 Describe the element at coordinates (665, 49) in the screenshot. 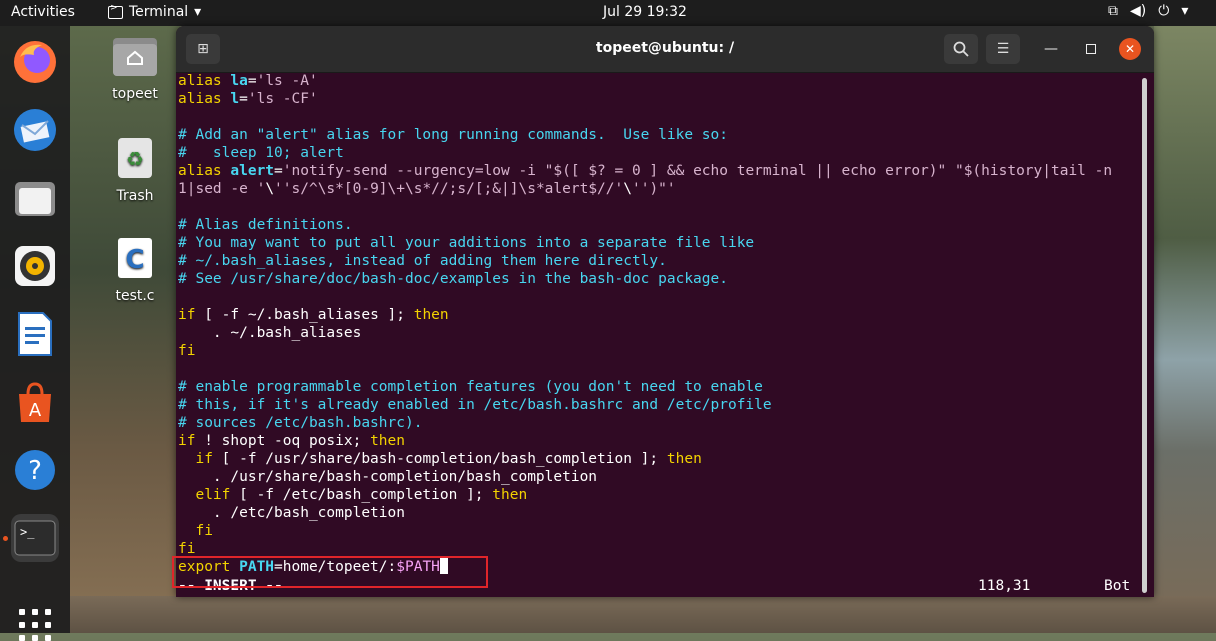

I see `title-bar: ⊞ topeet@ubuntu: / ☰ — ✕` at that location.